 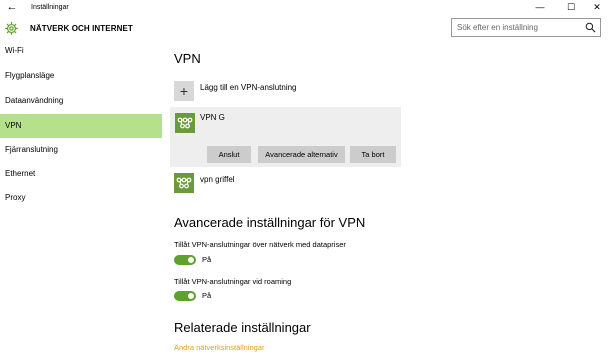 What do you see at coordinates (219, 348) in the screenshot?
I see `related-settings-link: Ändra nätverksinställningar` at bounding box center [219, 348].